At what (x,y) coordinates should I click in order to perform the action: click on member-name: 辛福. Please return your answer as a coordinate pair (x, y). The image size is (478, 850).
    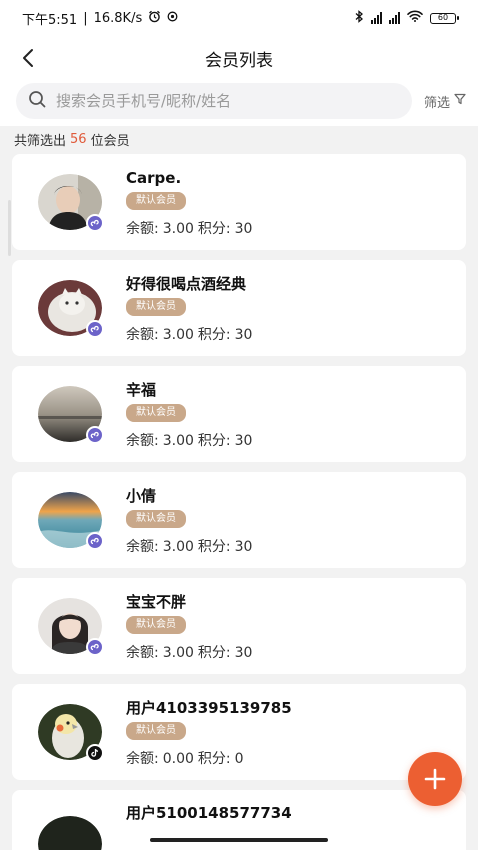
    Looking at the image, I should click on (141, 389).